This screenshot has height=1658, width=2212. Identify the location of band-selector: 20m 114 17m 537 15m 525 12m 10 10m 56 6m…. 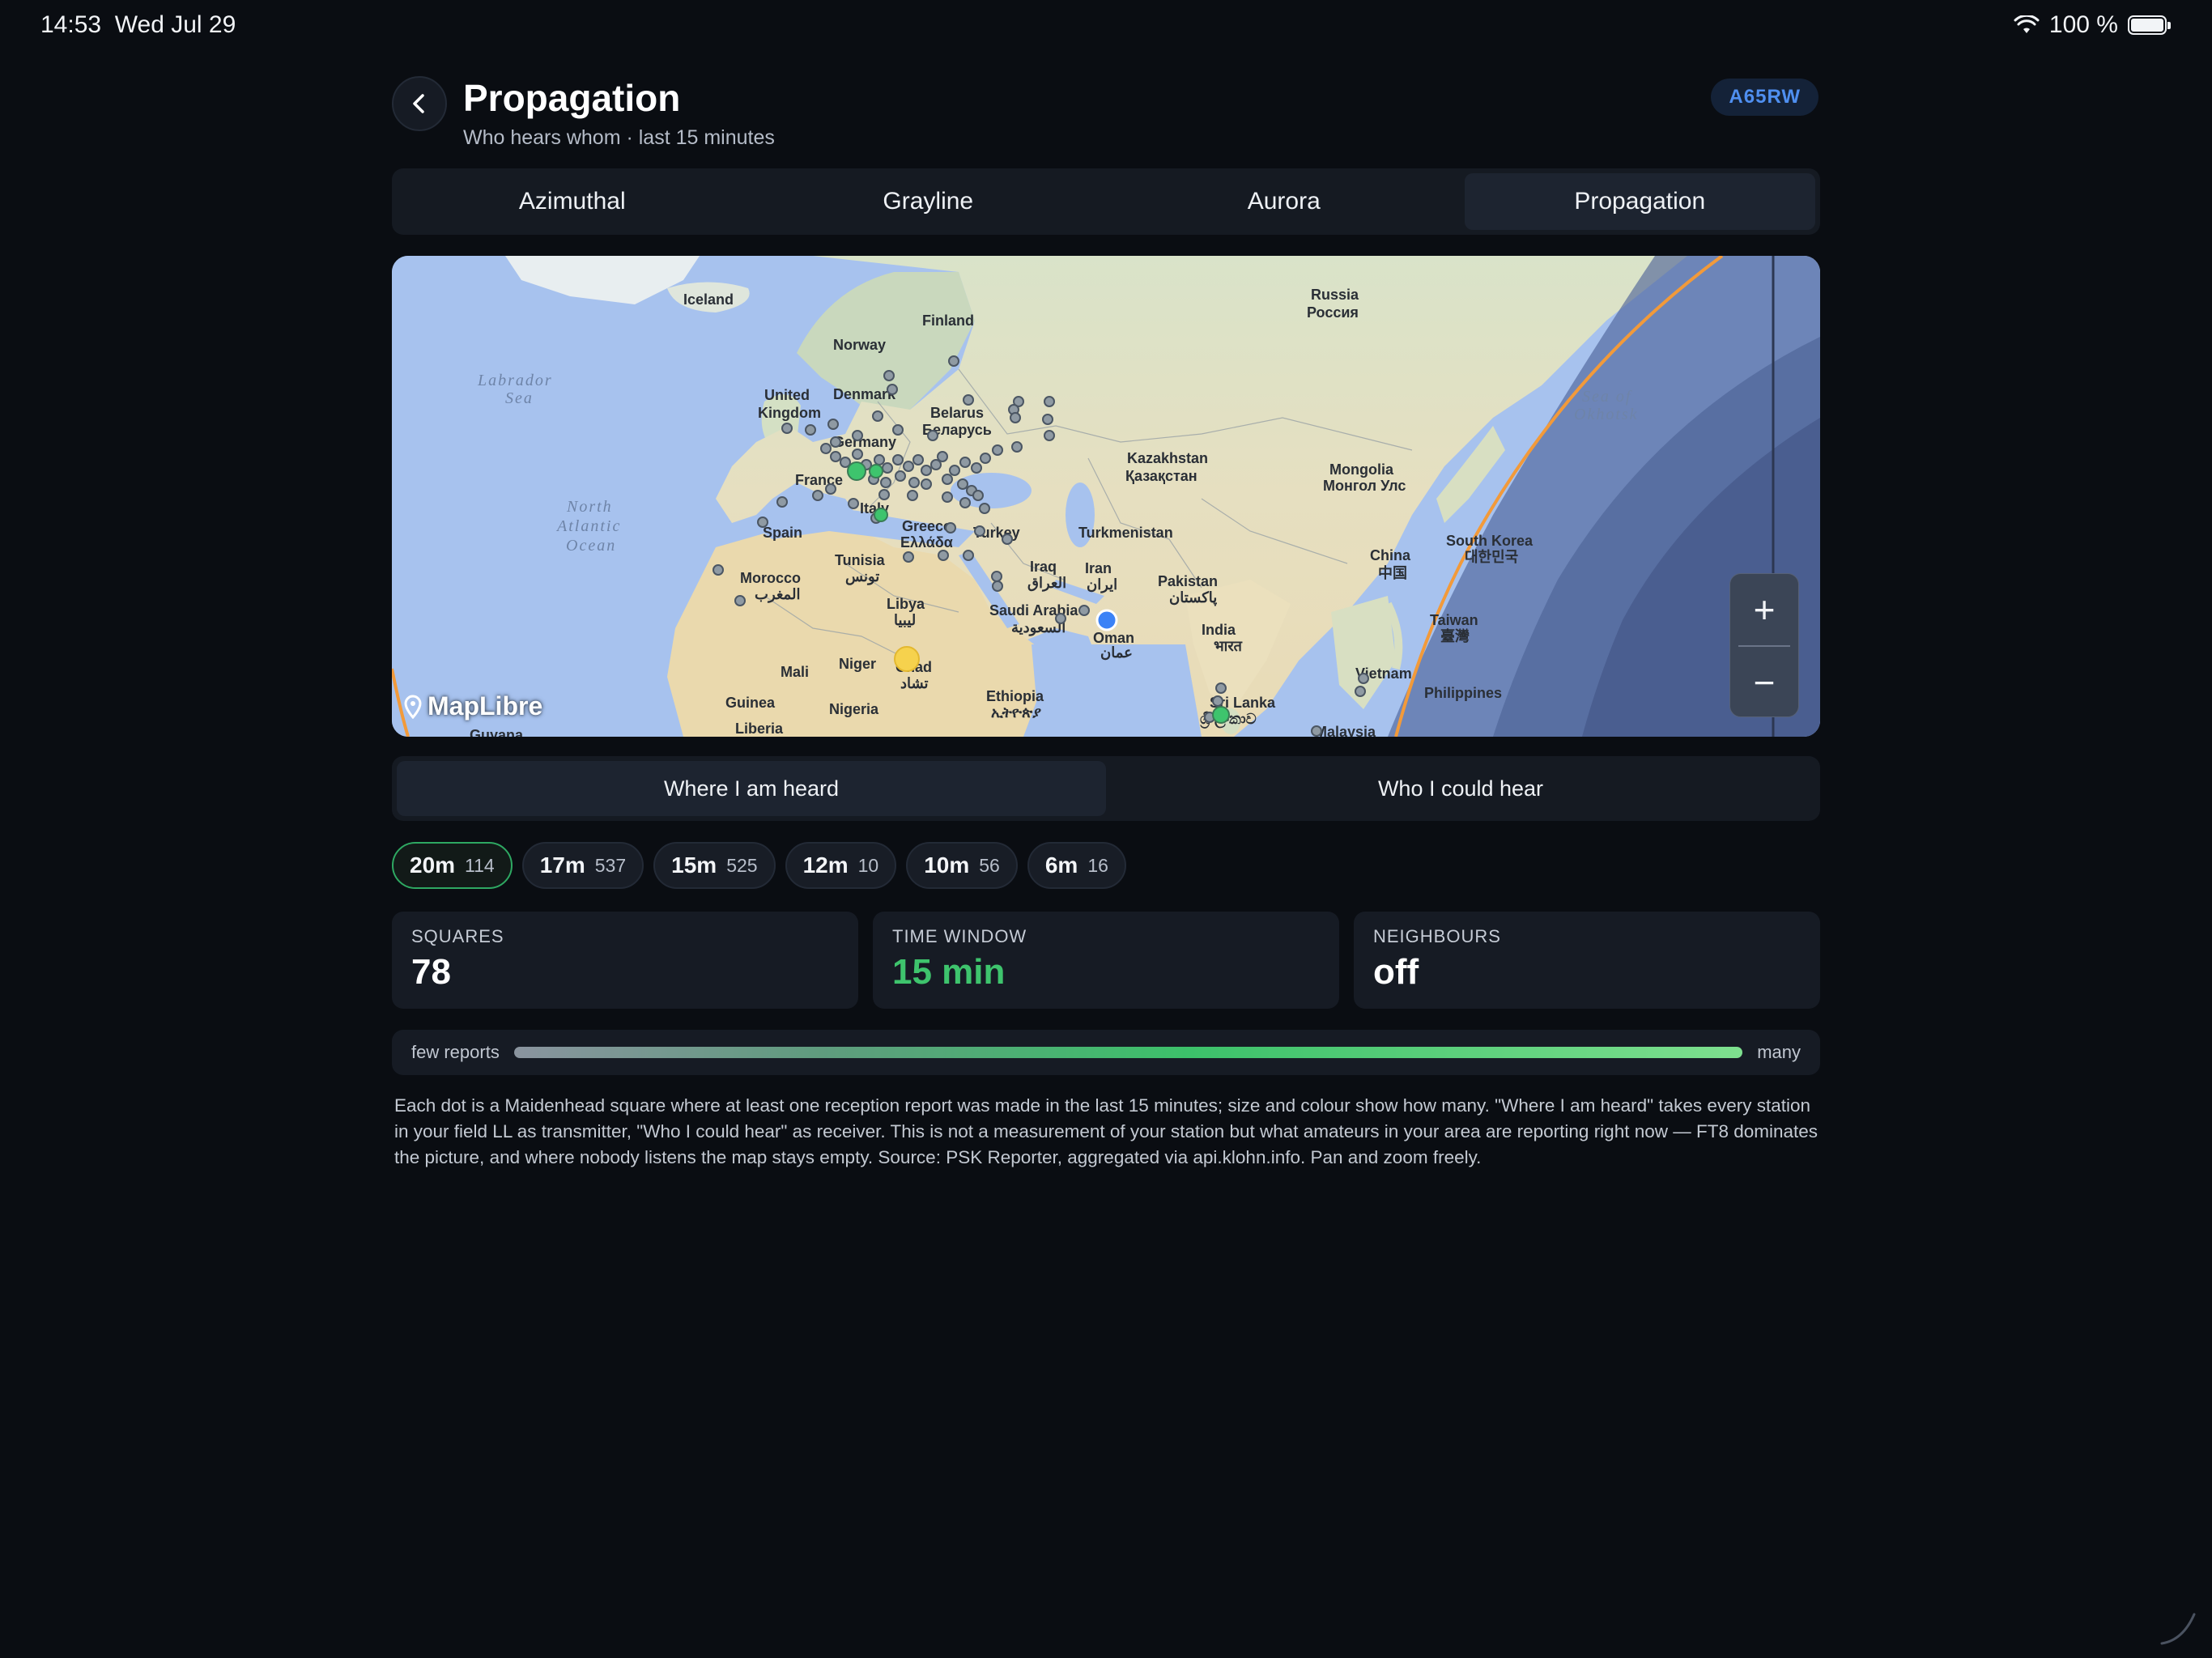
(759, 865).